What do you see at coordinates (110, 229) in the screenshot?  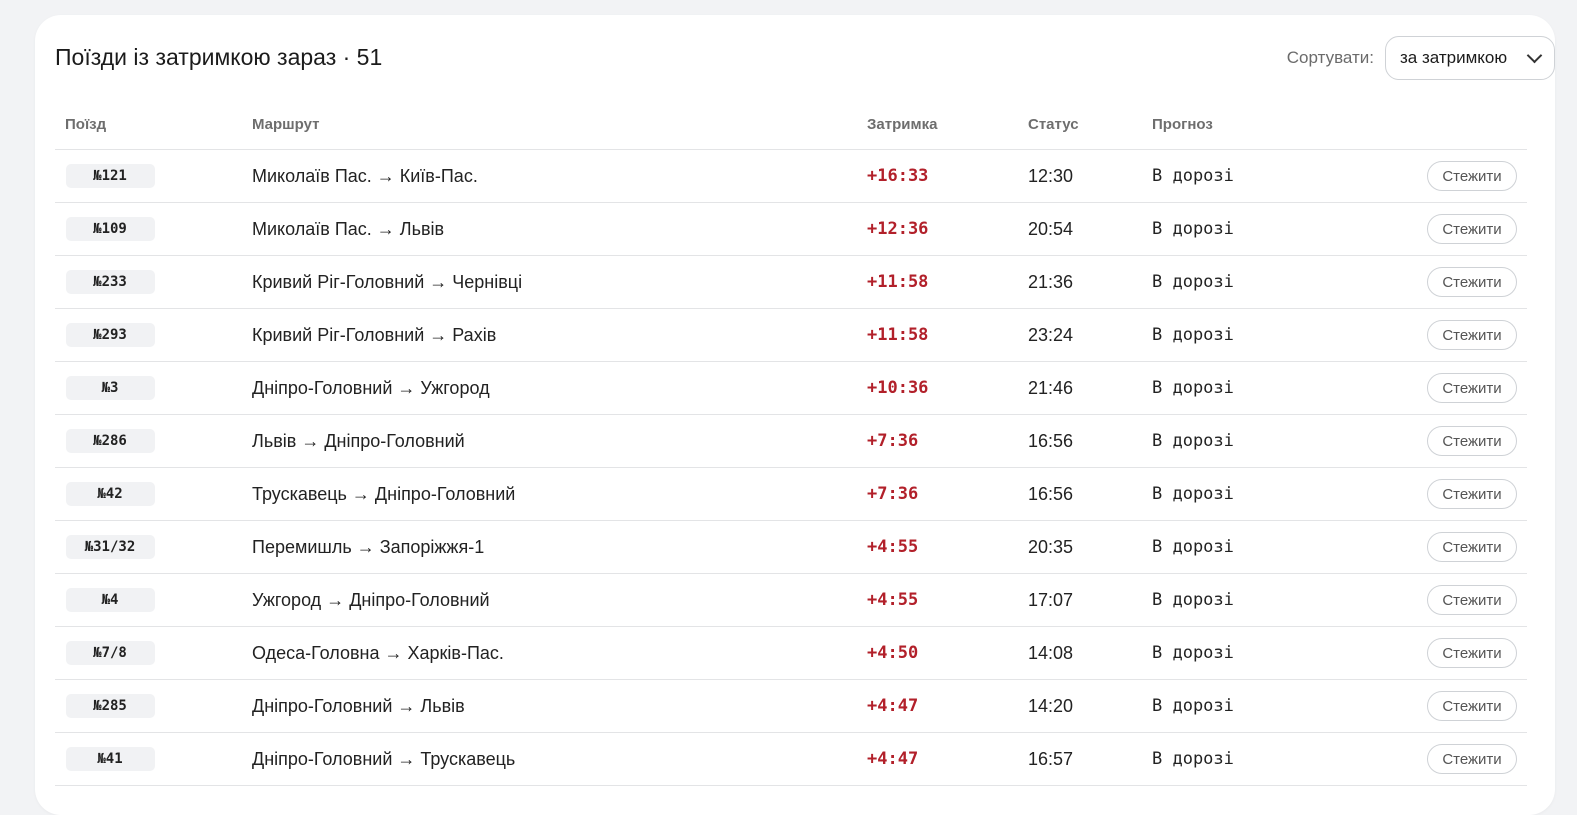 I see `train-number-badge: №109` at bounding box center [110, 229].